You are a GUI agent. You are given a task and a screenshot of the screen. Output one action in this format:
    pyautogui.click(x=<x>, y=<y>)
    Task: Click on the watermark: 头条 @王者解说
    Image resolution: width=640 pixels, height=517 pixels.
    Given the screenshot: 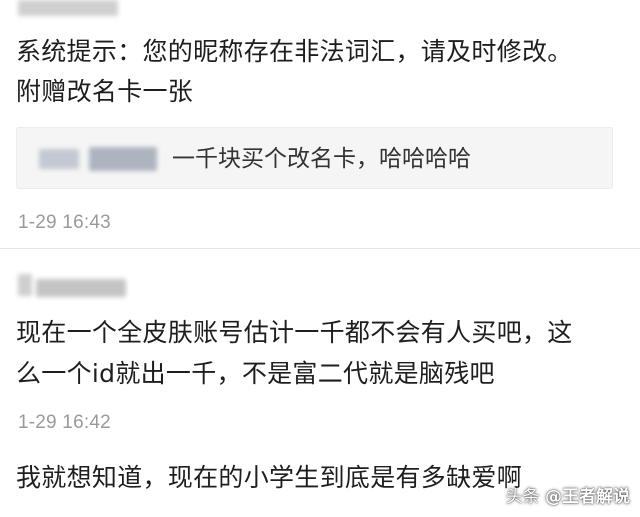 What is the action you would take?
    pyautogui.click(x=568, y=494)
    